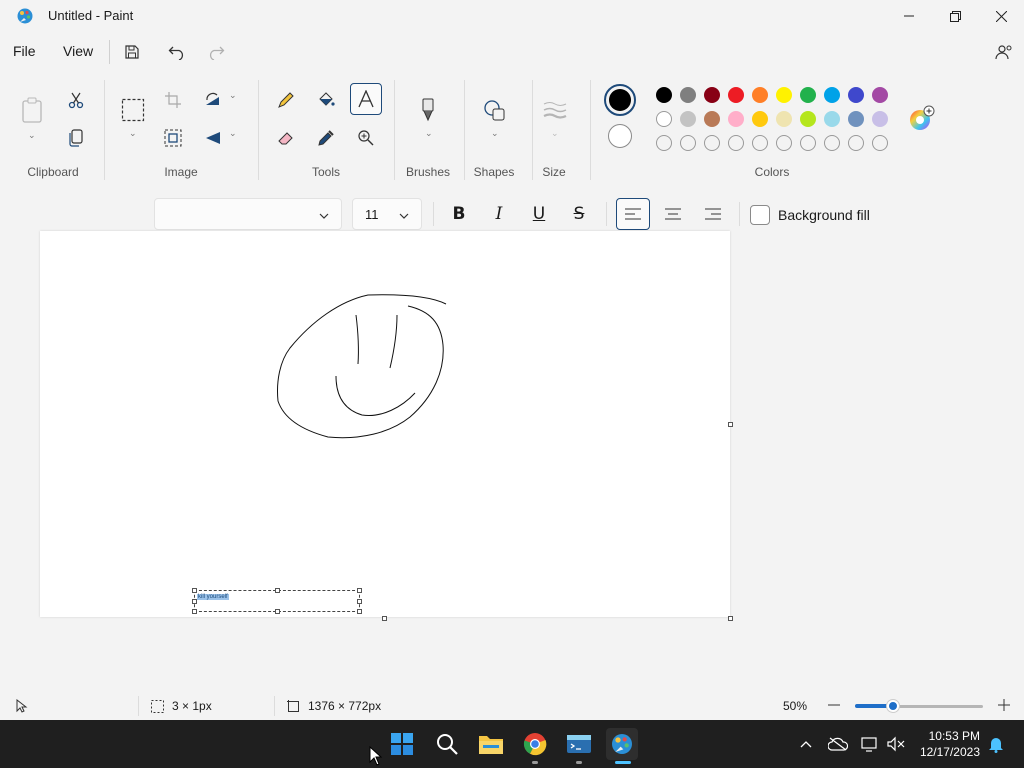 Image resolution: width=1024 pixels, height=768 pixels. Describe the element at coordinates (579, 746) in the screenshot. I see `terminal-taskbar-button` at that location.